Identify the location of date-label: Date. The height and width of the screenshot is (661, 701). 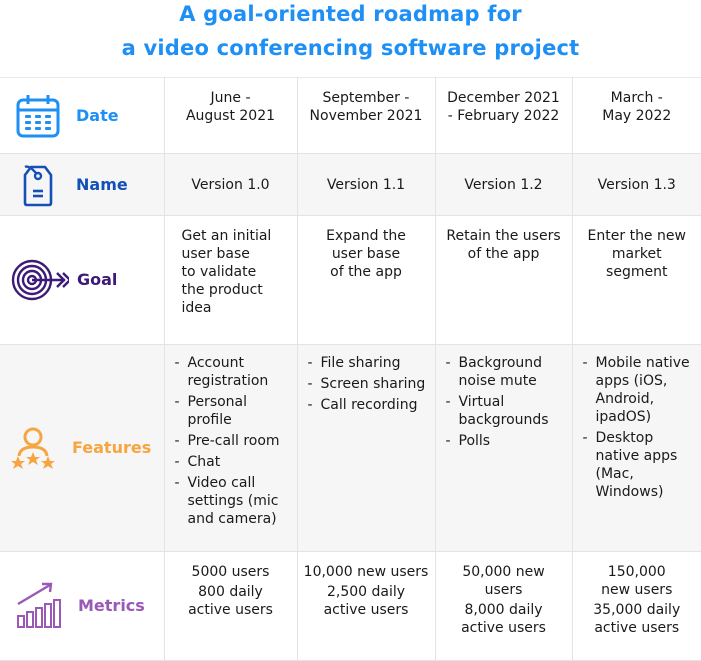
(97, 115).